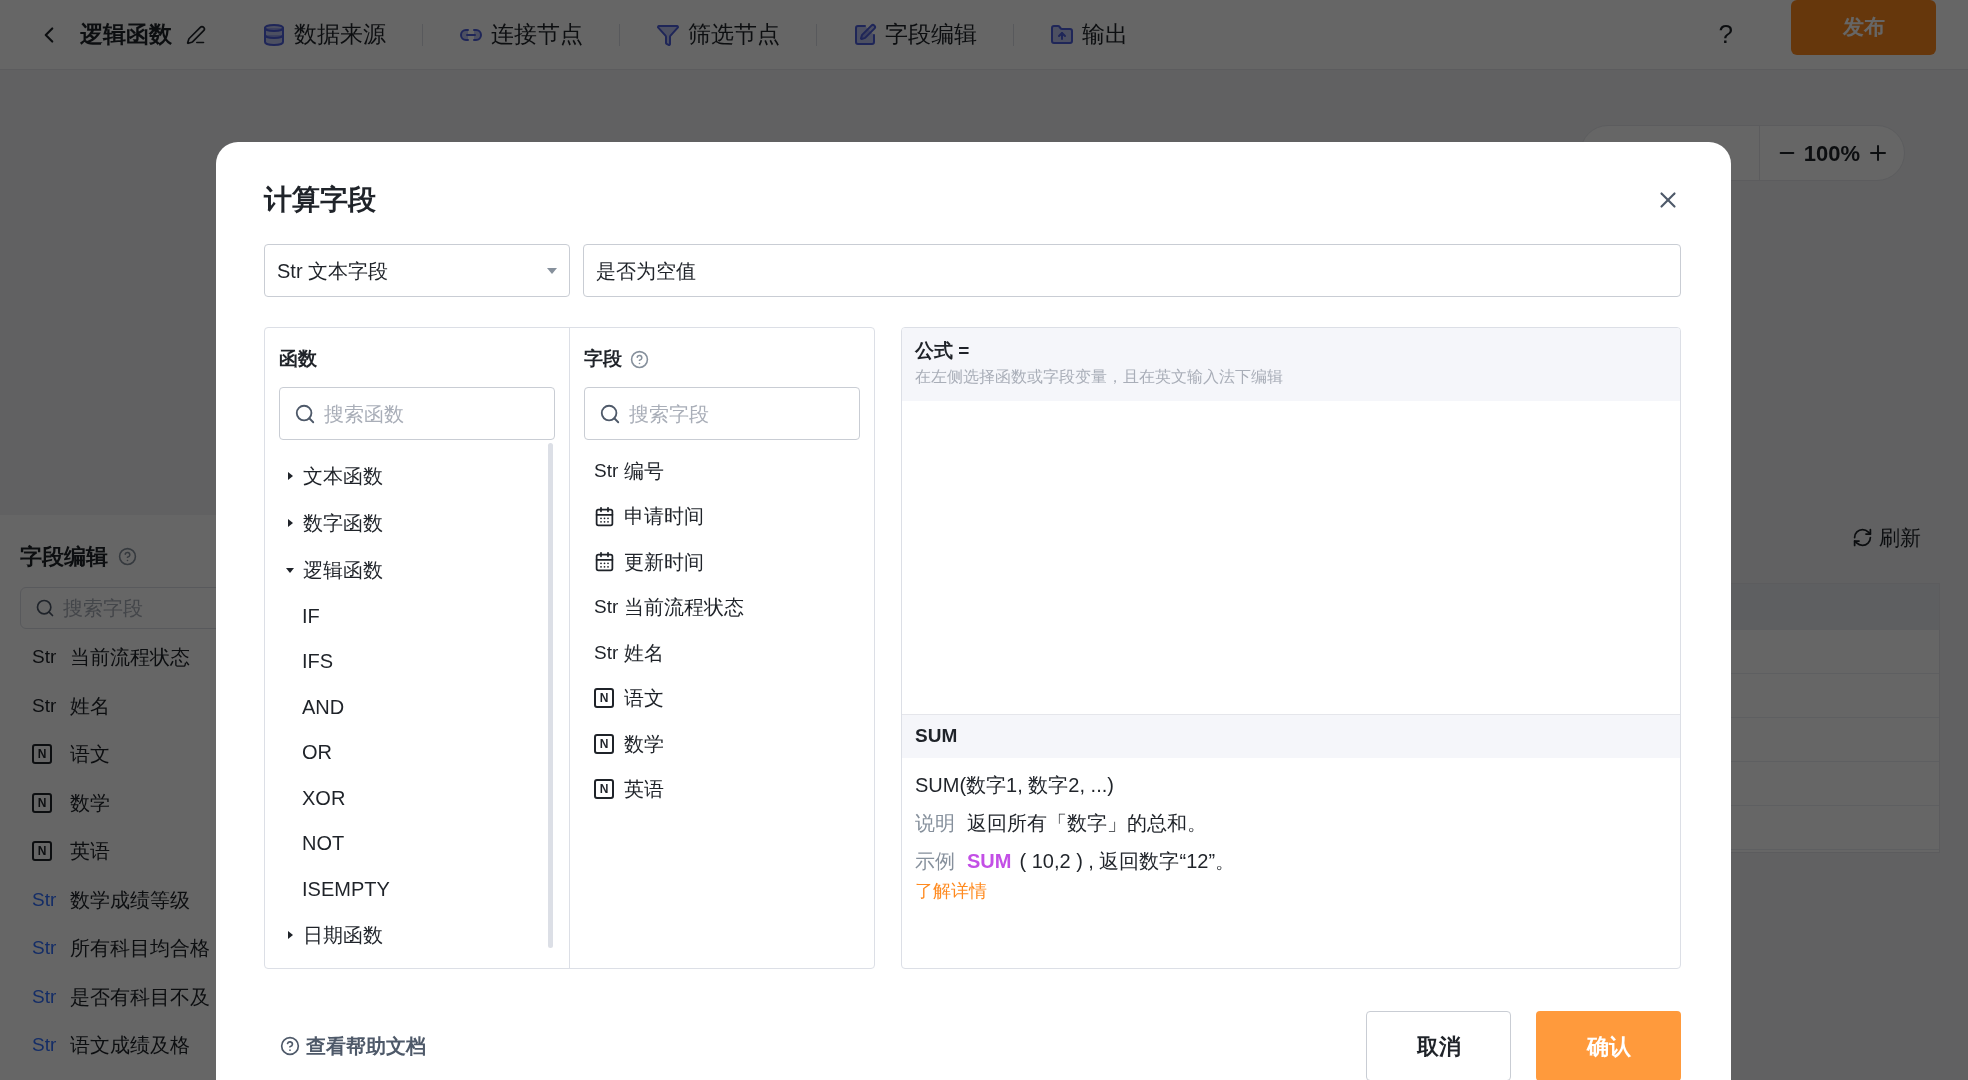 The image size is (1968, 1080). What do you see at coordinates (942, 351) in the screenshot?
I see `formula-label: 公式 =` at bounding box center [942, 351].